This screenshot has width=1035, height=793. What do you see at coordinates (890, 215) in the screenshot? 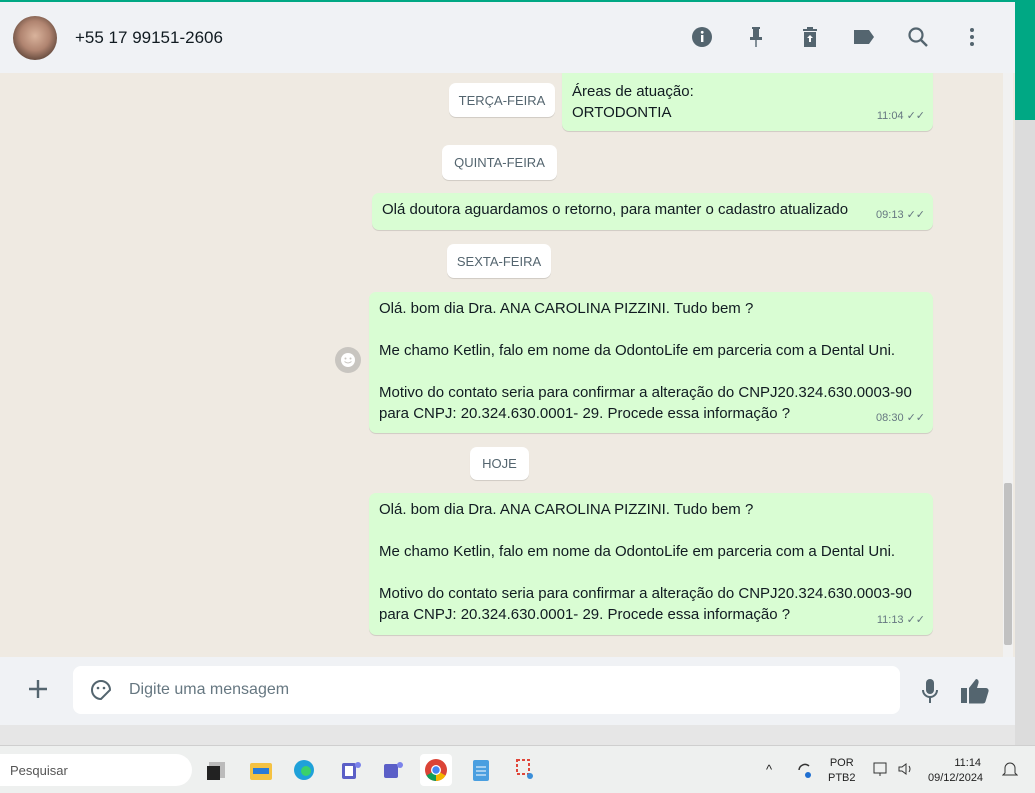
I see `message-time: 09:13` at bounding box center [890, 215].